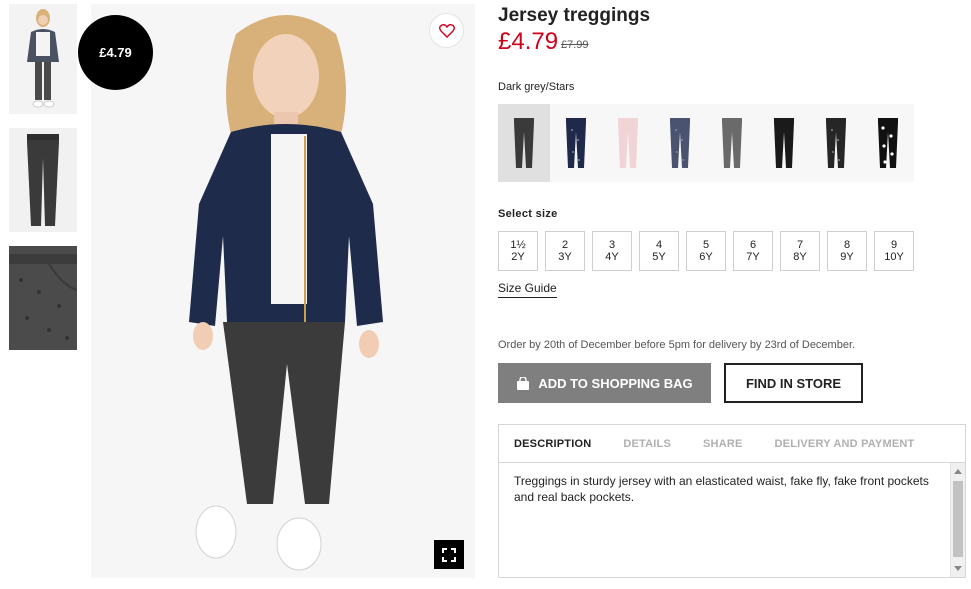  Describe the element at coordinates (894, 245) in the screenshot. I see `size-number: 9` at that location.